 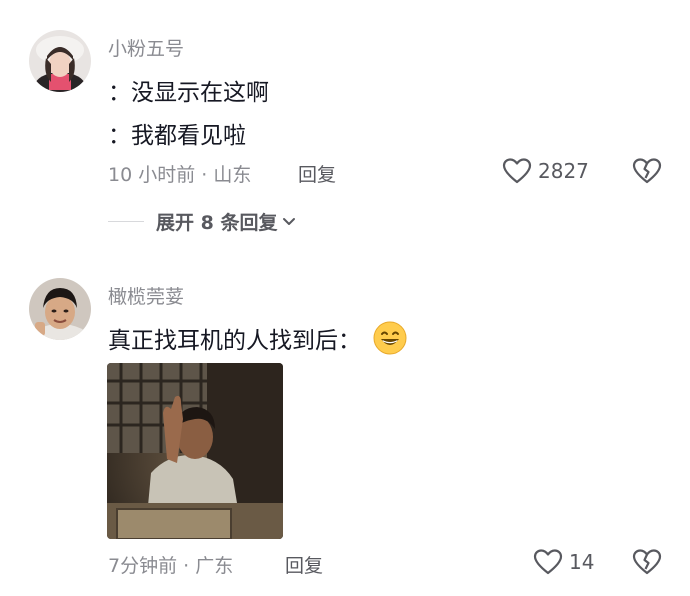 I want to click on comment-text-line: 真正找耳机的人找到后：, so click(x=258, y=338).